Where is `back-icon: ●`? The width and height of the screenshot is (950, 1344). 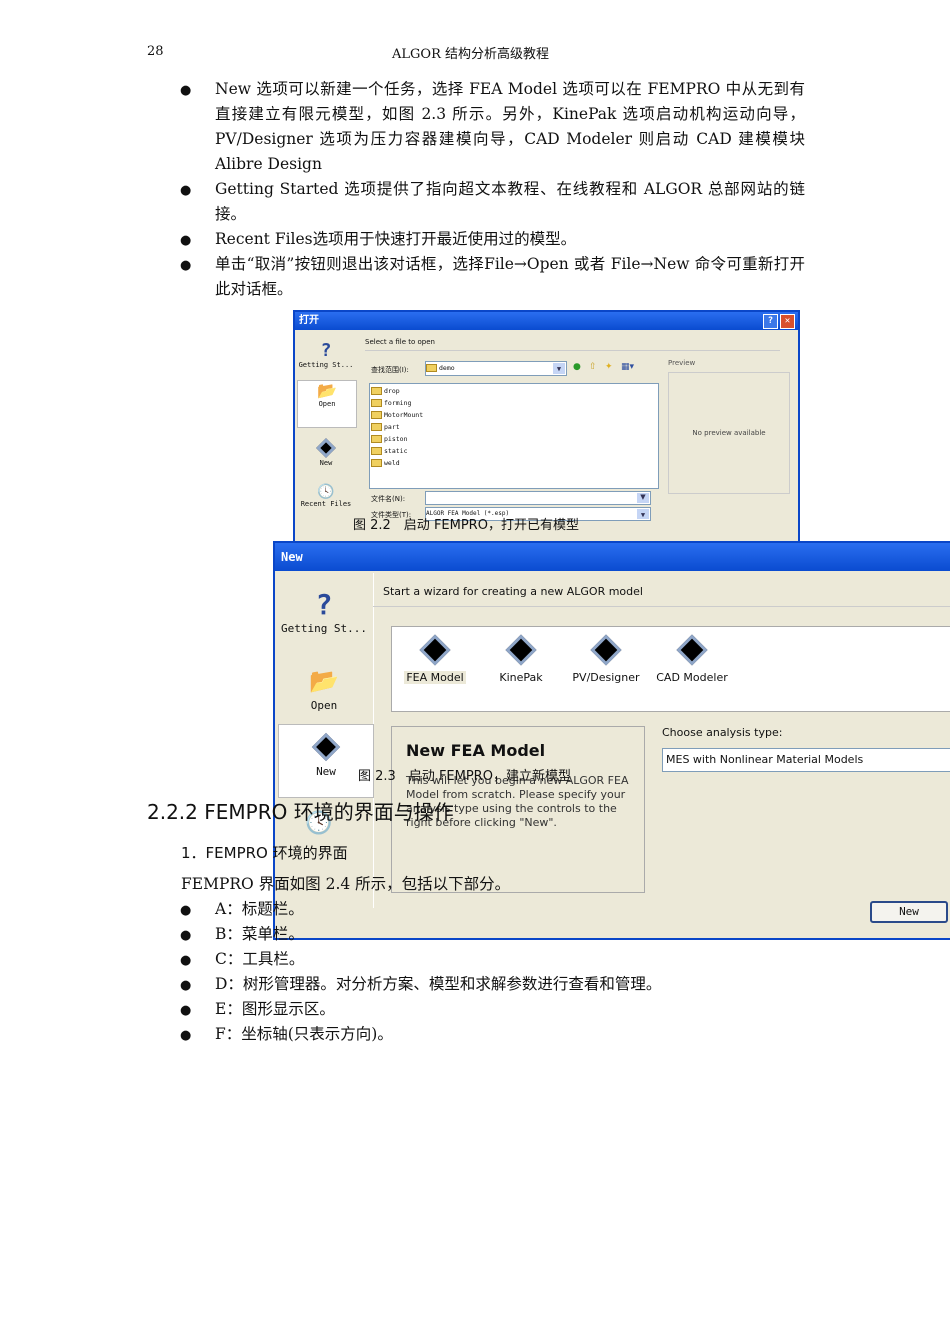 back-icon: ● is located at coordinates (577, 367).